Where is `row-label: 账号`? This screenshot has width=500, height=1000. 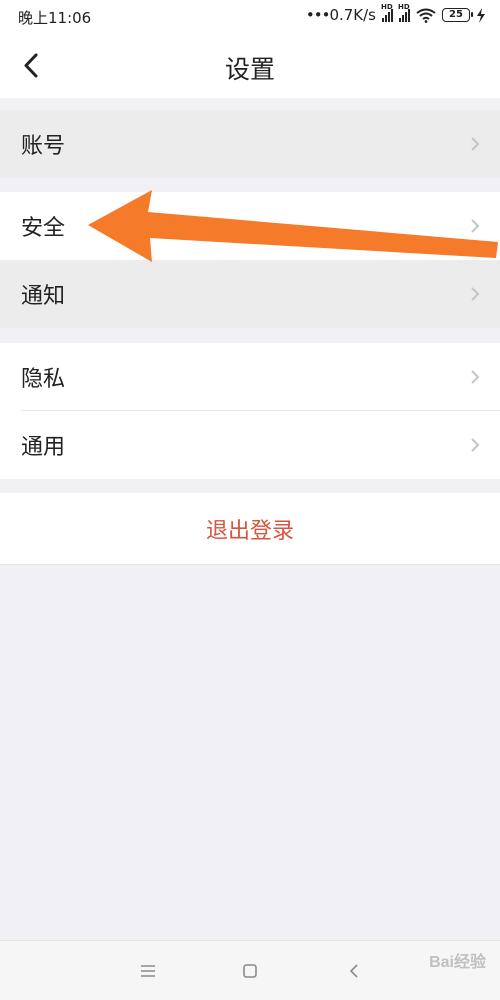
row-label: 账号 is located at coordinates (43, 146).